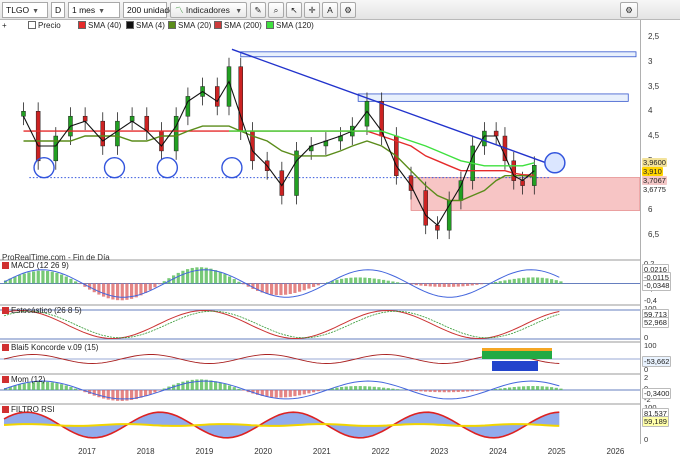  Describe the element at coordinates (389, 106) in the screenshot. I see `trendline` at that location.